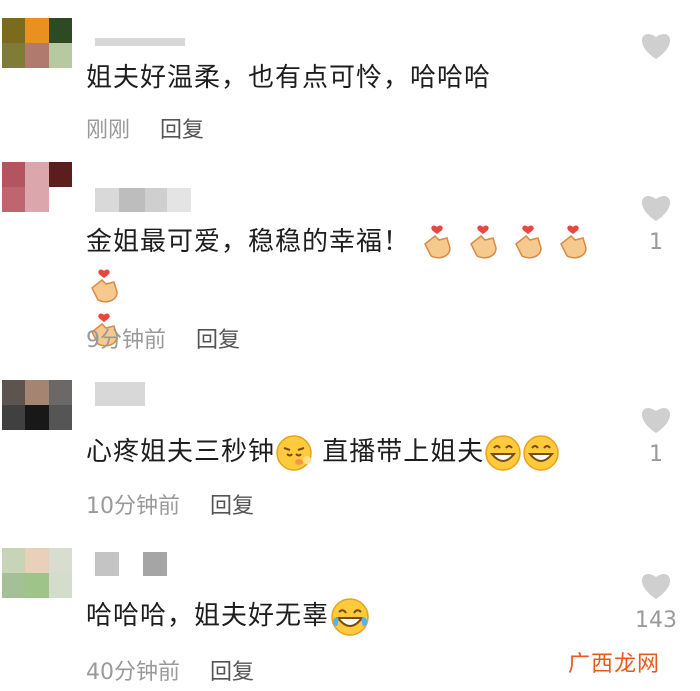 Image resolution: width=700 pixels, height=691 pixels. I want to click on comment-text-part-b: 直播带上姐夫, so click(403, 452).